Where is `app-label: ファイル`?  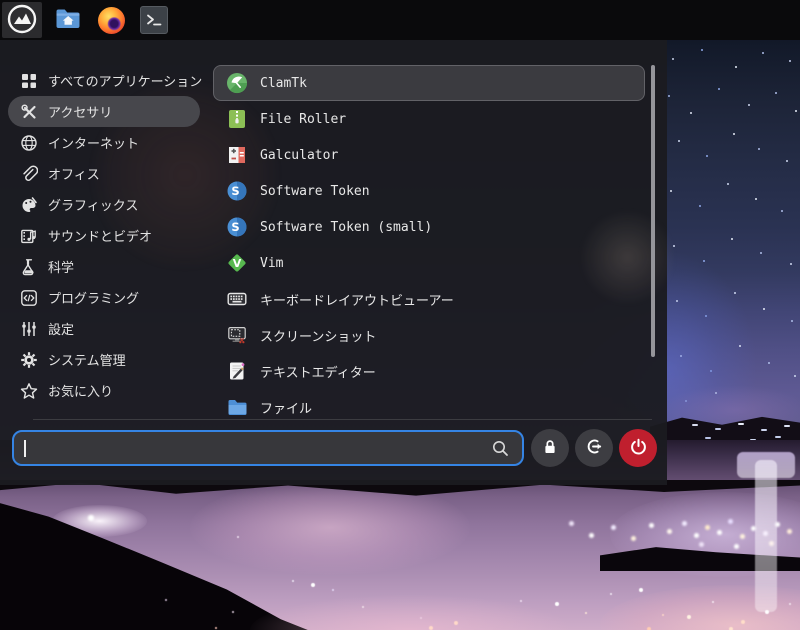
app-label: ファイル is located at coordinates (286, 409).